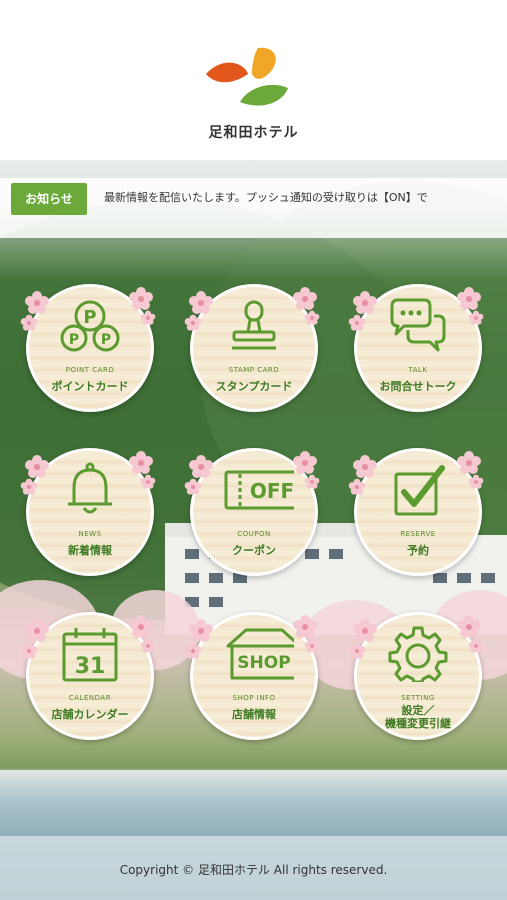 The image size is (507, 900). What do you see at coordinates (90, 534) in the screenshot?
I see `menu-label-en: NEWS` at bounding box center [90, 534].